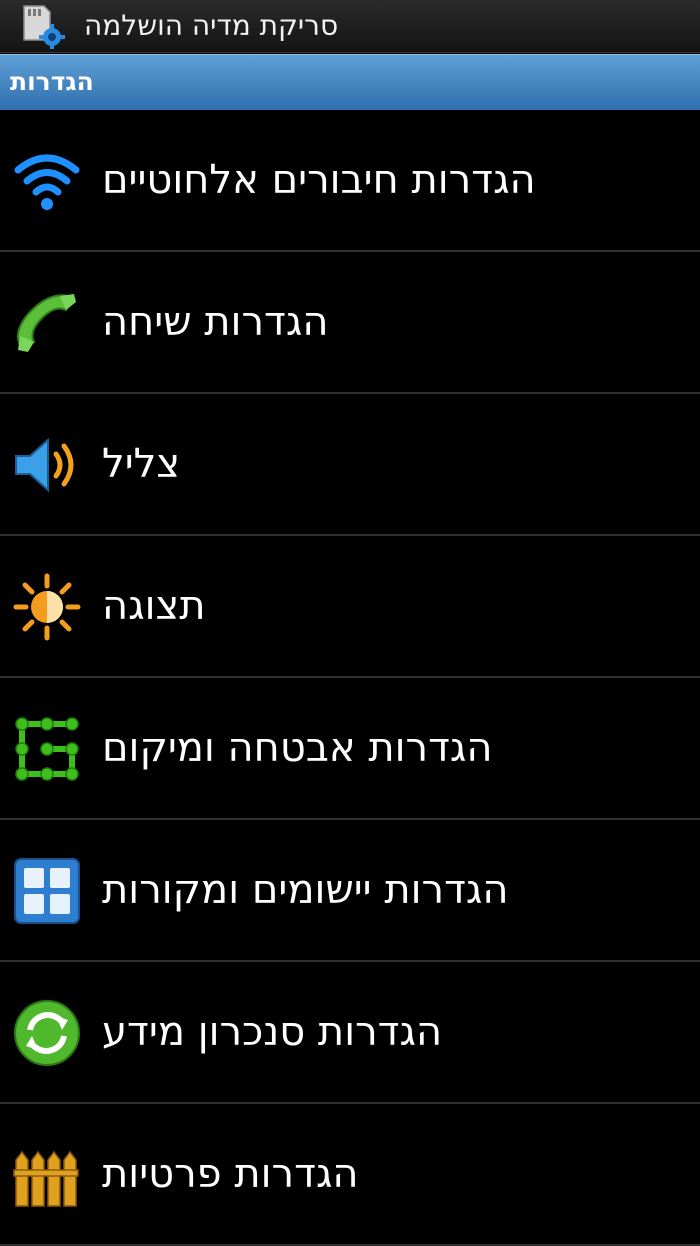  Describe the element at coordinates (52, 81) in the screenshot. I see `section-title: הגדרות` at that location.